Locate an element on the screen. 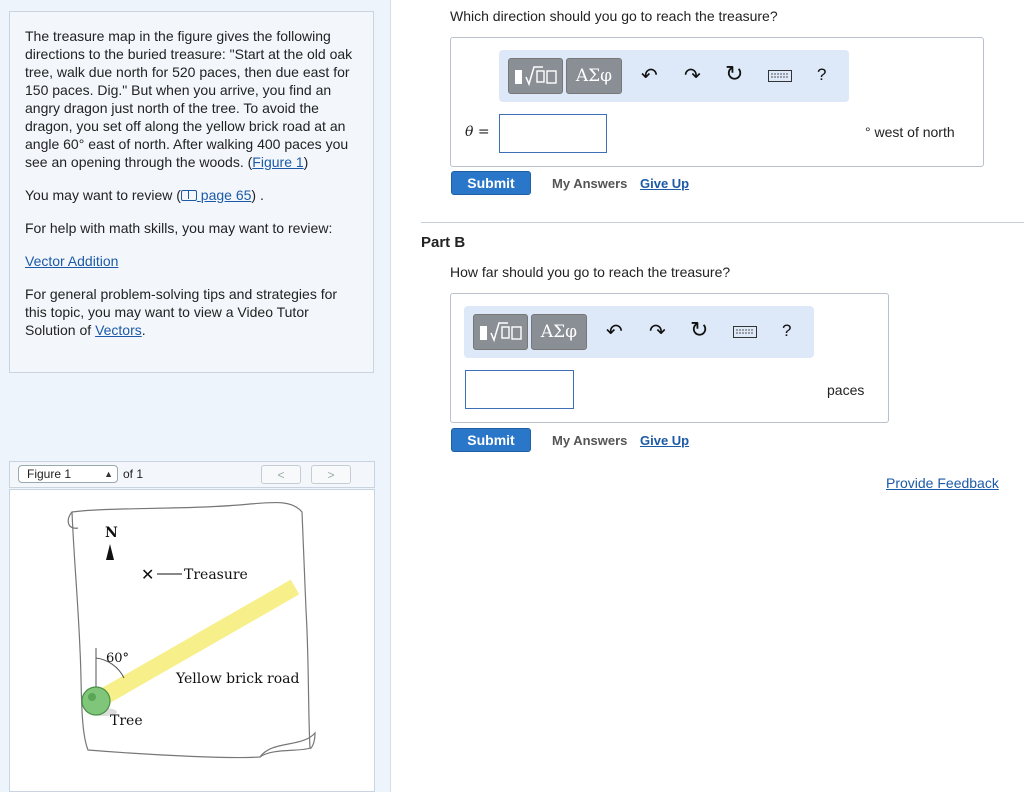 The image size is (1024, 796). partB-help-button: ? is located at coordinates (786, 331).